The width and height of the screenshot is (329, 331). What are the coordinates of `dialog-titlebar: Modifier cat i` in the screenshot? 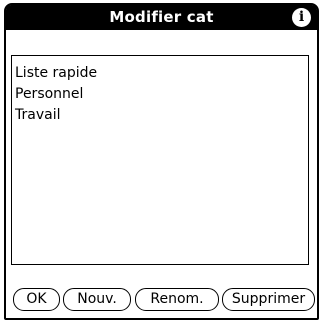 It's located at (161, 17).